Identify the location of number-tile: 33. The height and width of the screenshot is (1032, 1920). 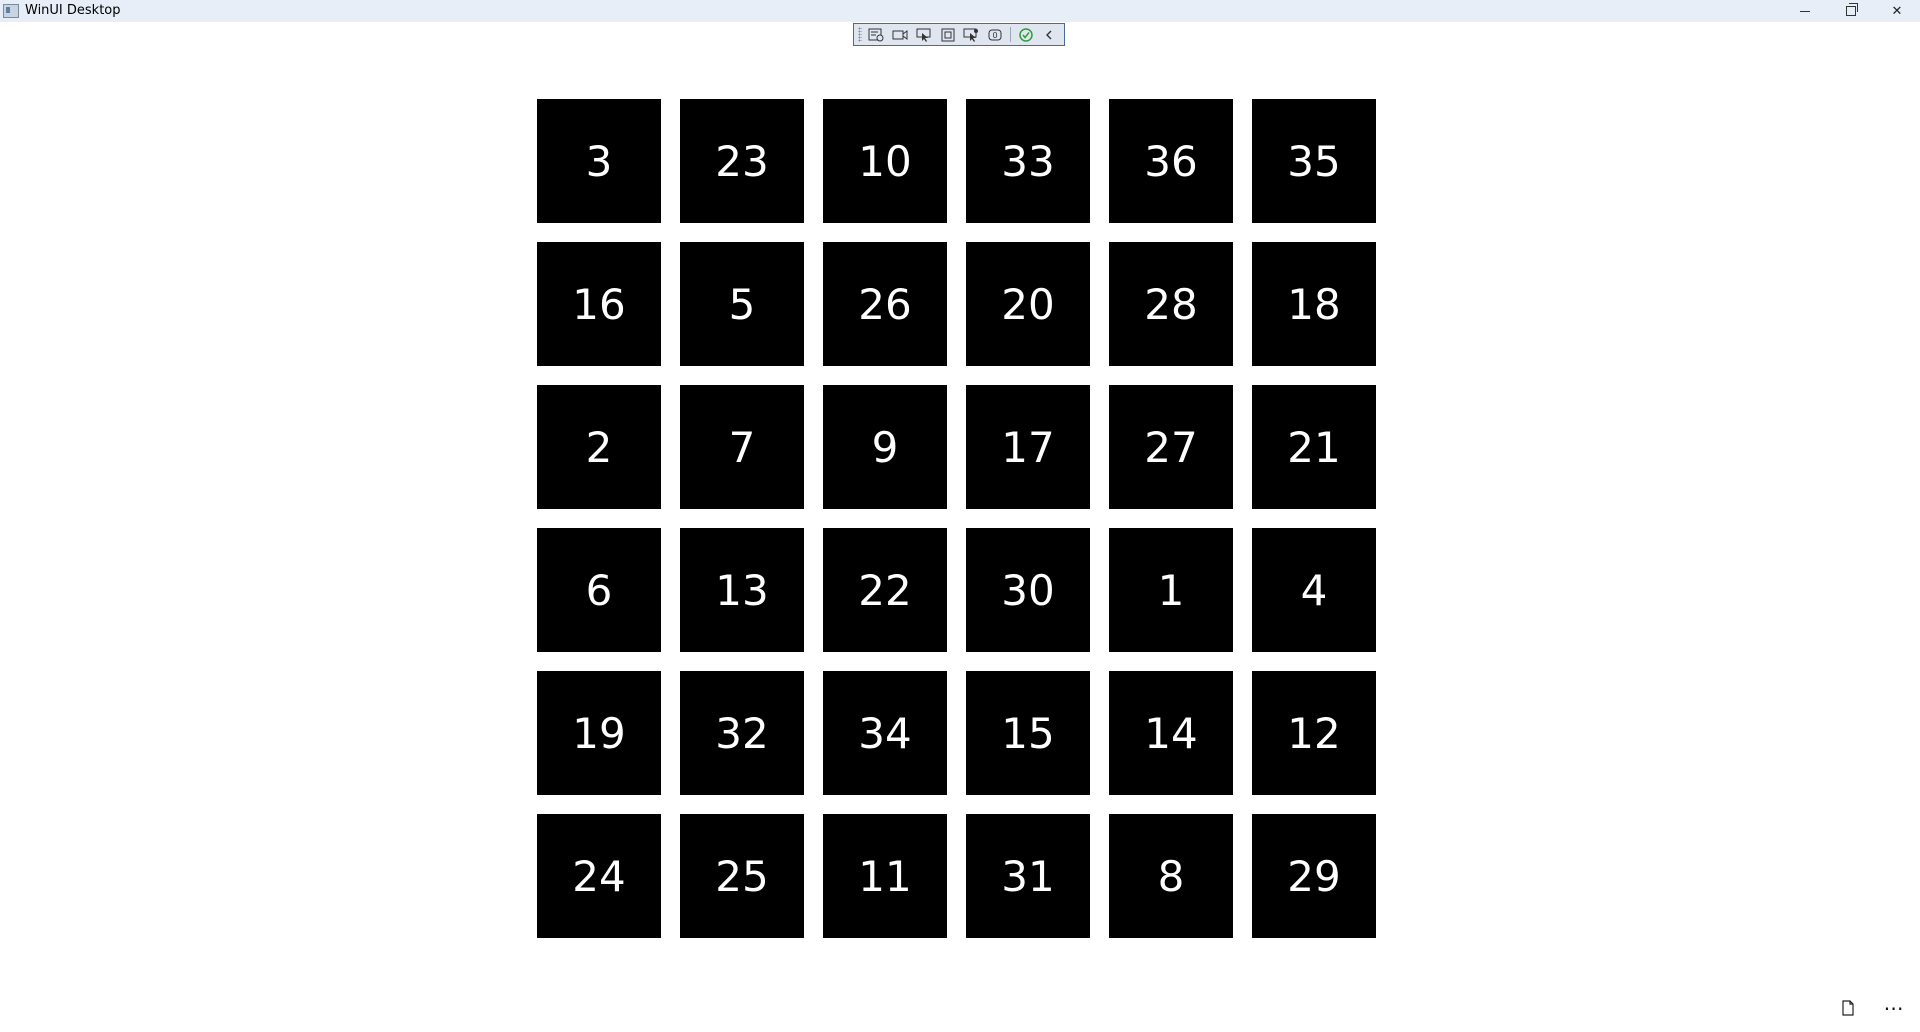
(1028, 161).